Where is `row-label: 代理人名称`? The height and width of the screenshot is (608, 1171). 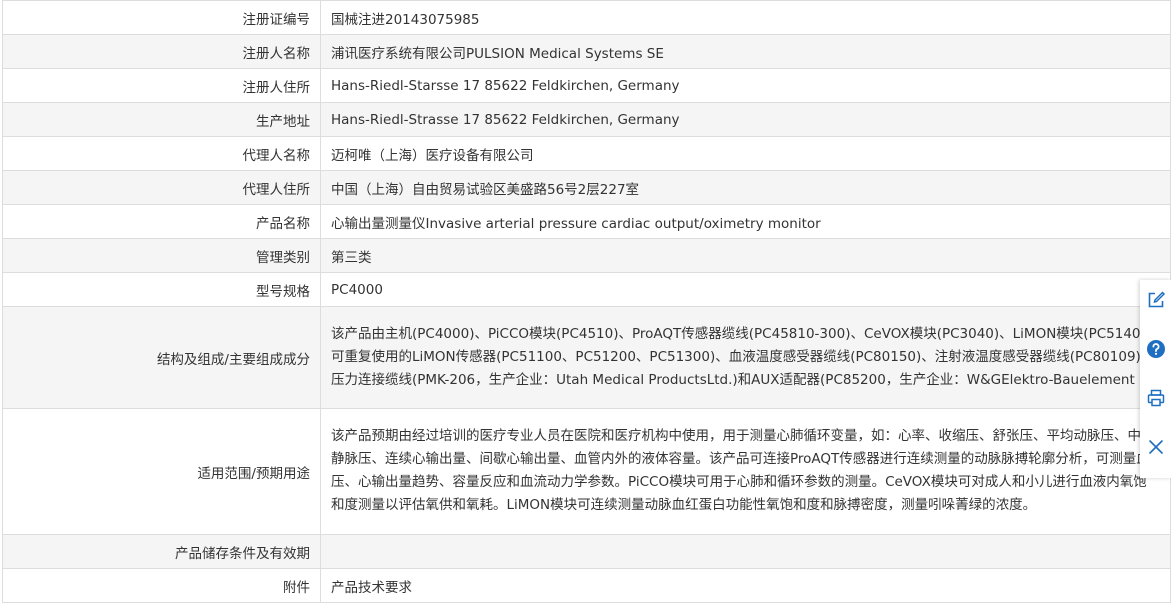
row-label: 代理人名称 is located at coordinates (161, 153).